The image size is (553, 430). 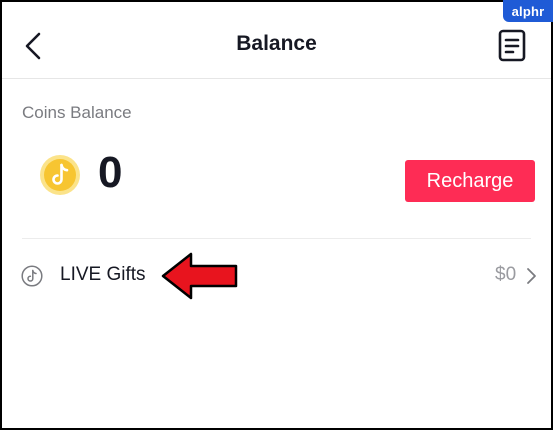 I want to click on red-arrow-icon, so click(x=200, y=276).